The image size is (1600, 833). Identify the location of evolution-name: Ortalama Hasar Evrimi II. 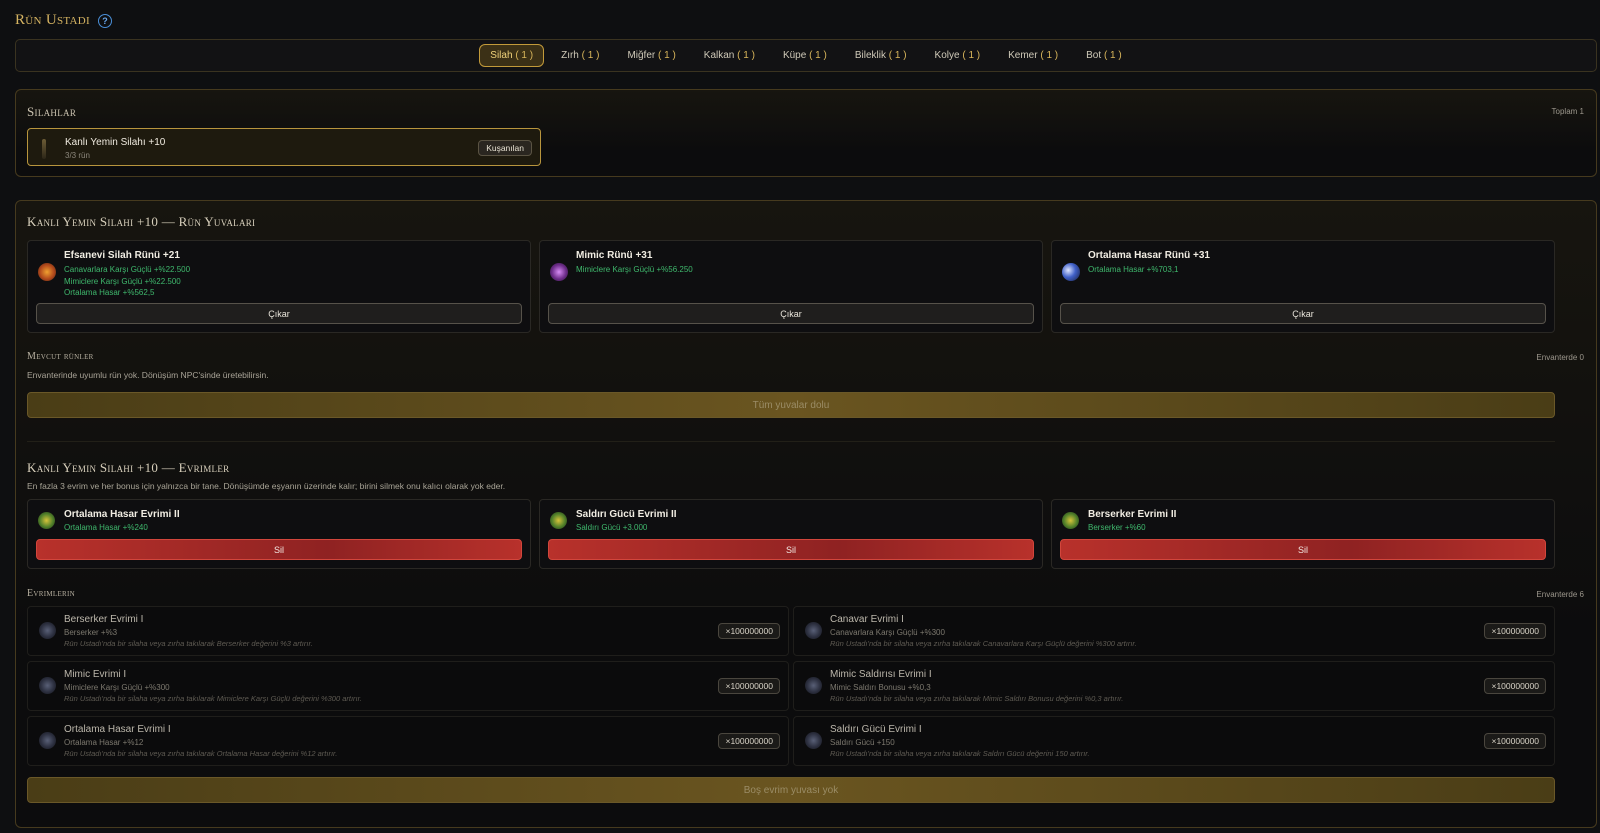
(122, 514).